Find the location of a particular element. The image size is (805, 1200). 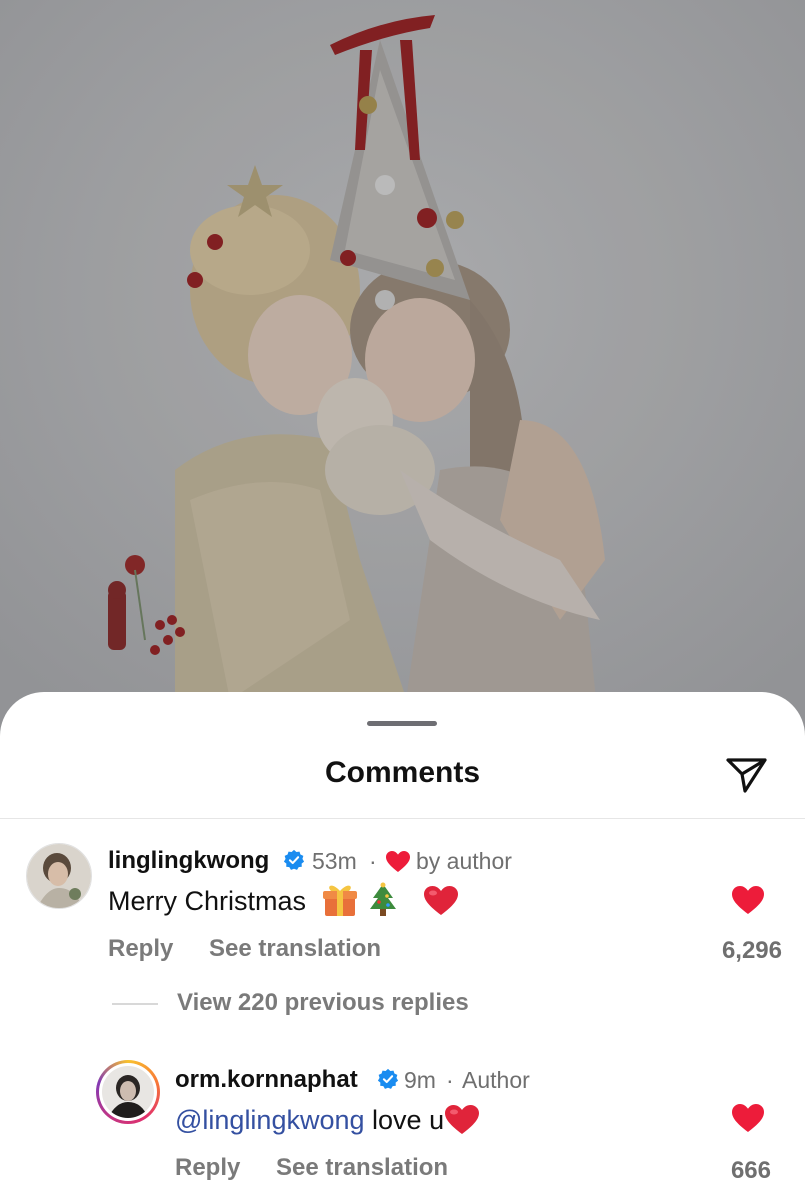

comment-username: orm.kornnaphat is located at coordinates (266, 1080).